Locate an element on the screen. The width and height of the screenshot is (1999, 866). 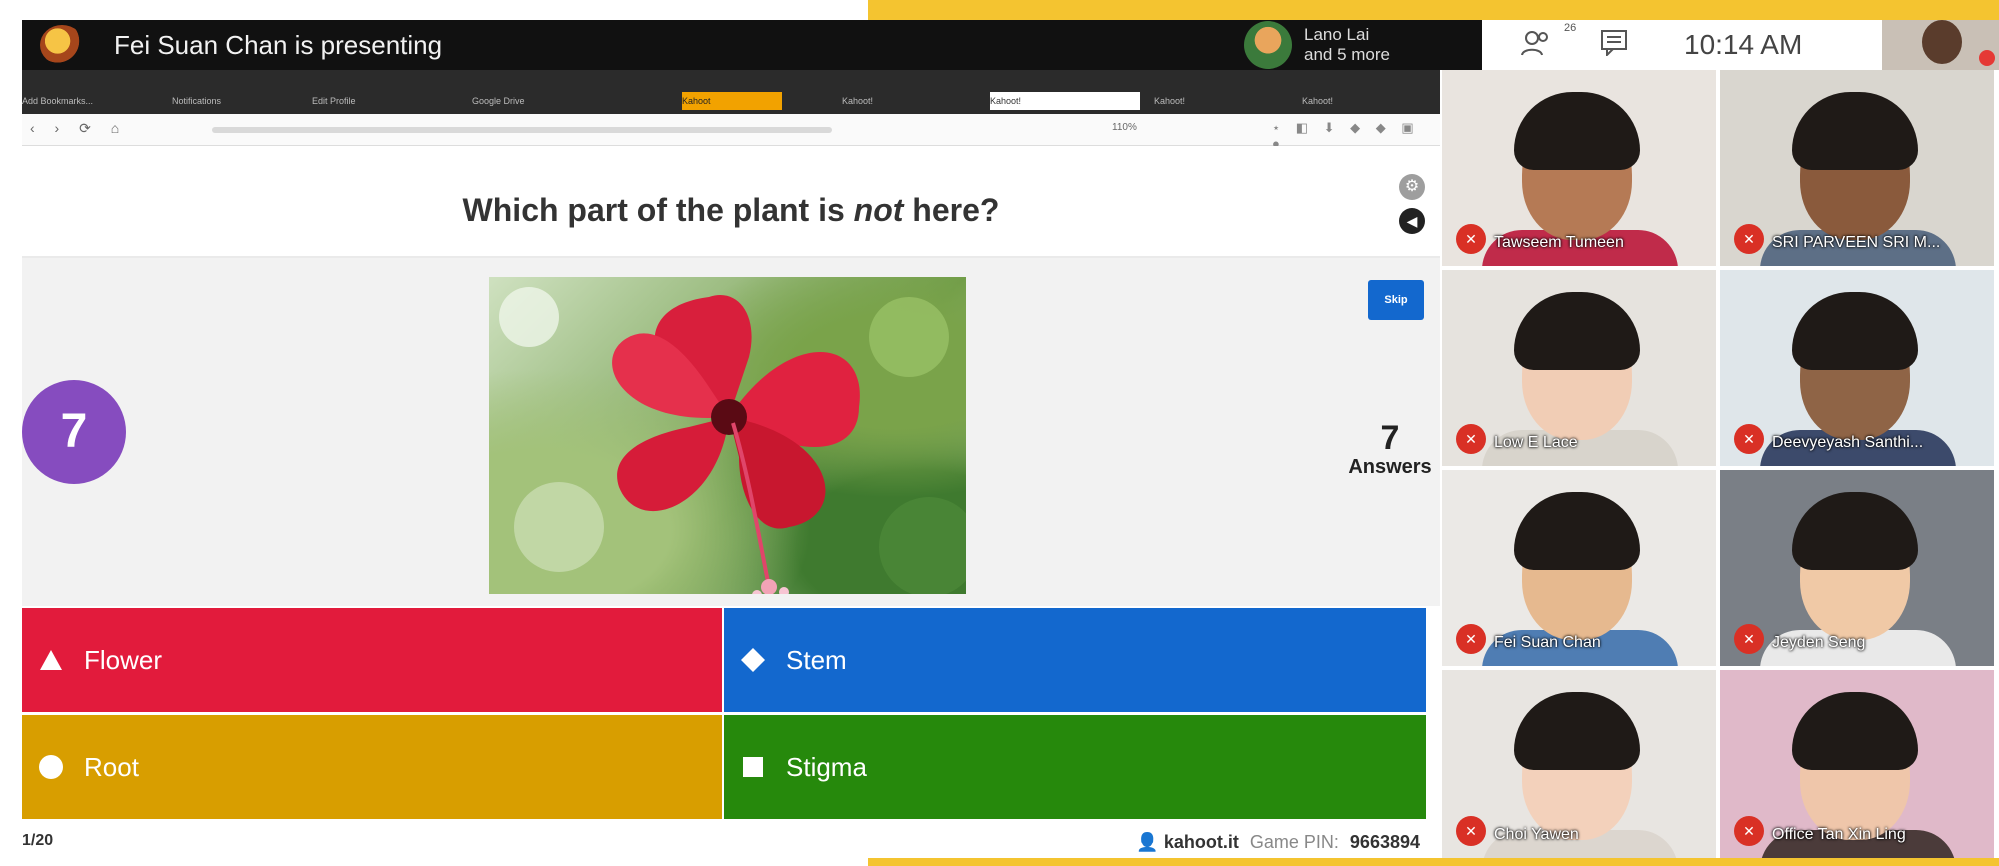
pin-label: Game PIN: is located at coordinates (1294, 842).